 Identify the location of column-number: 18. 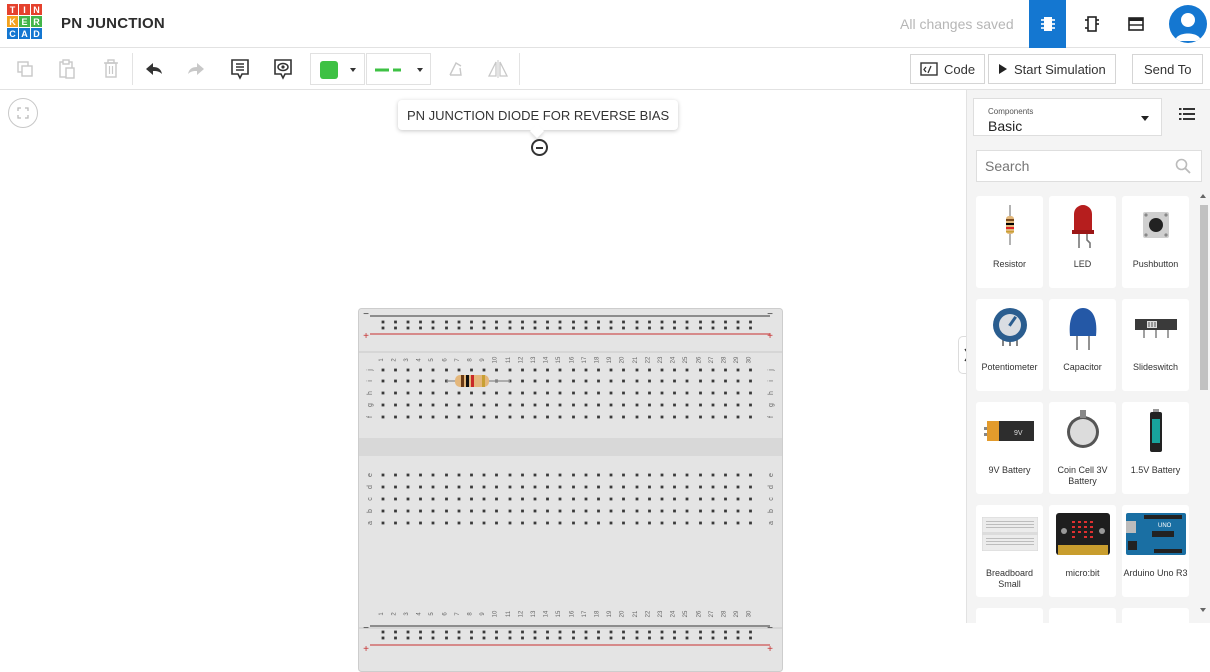
(598, 359).